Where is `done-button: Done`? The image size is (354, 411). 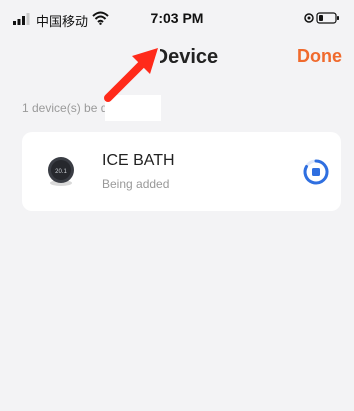 done-button: Done is located at coordinates (319, 56).